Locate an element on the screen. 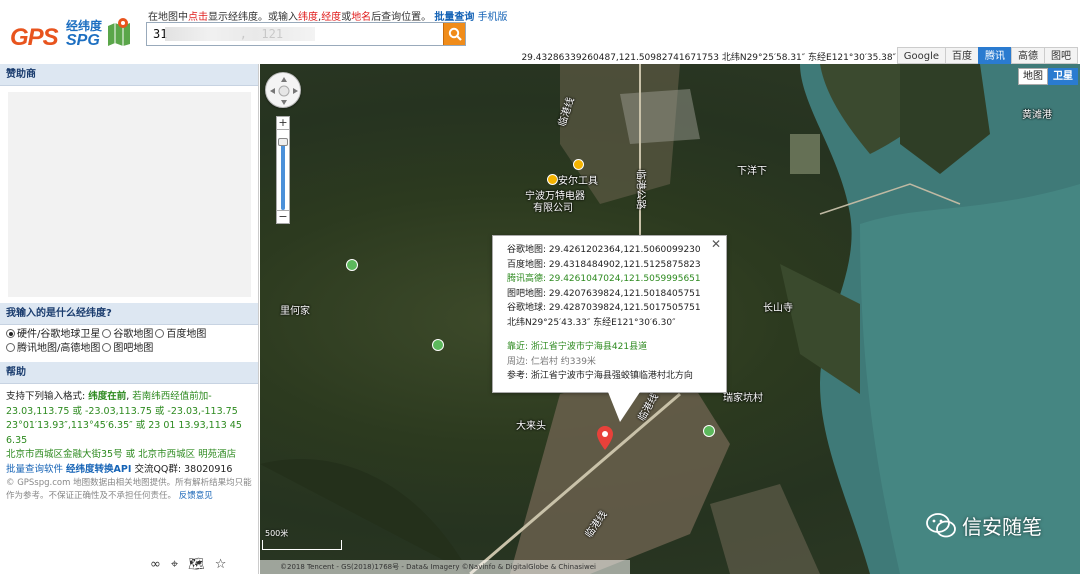  link-icon: ∞ is located at coordinates (155, 564).